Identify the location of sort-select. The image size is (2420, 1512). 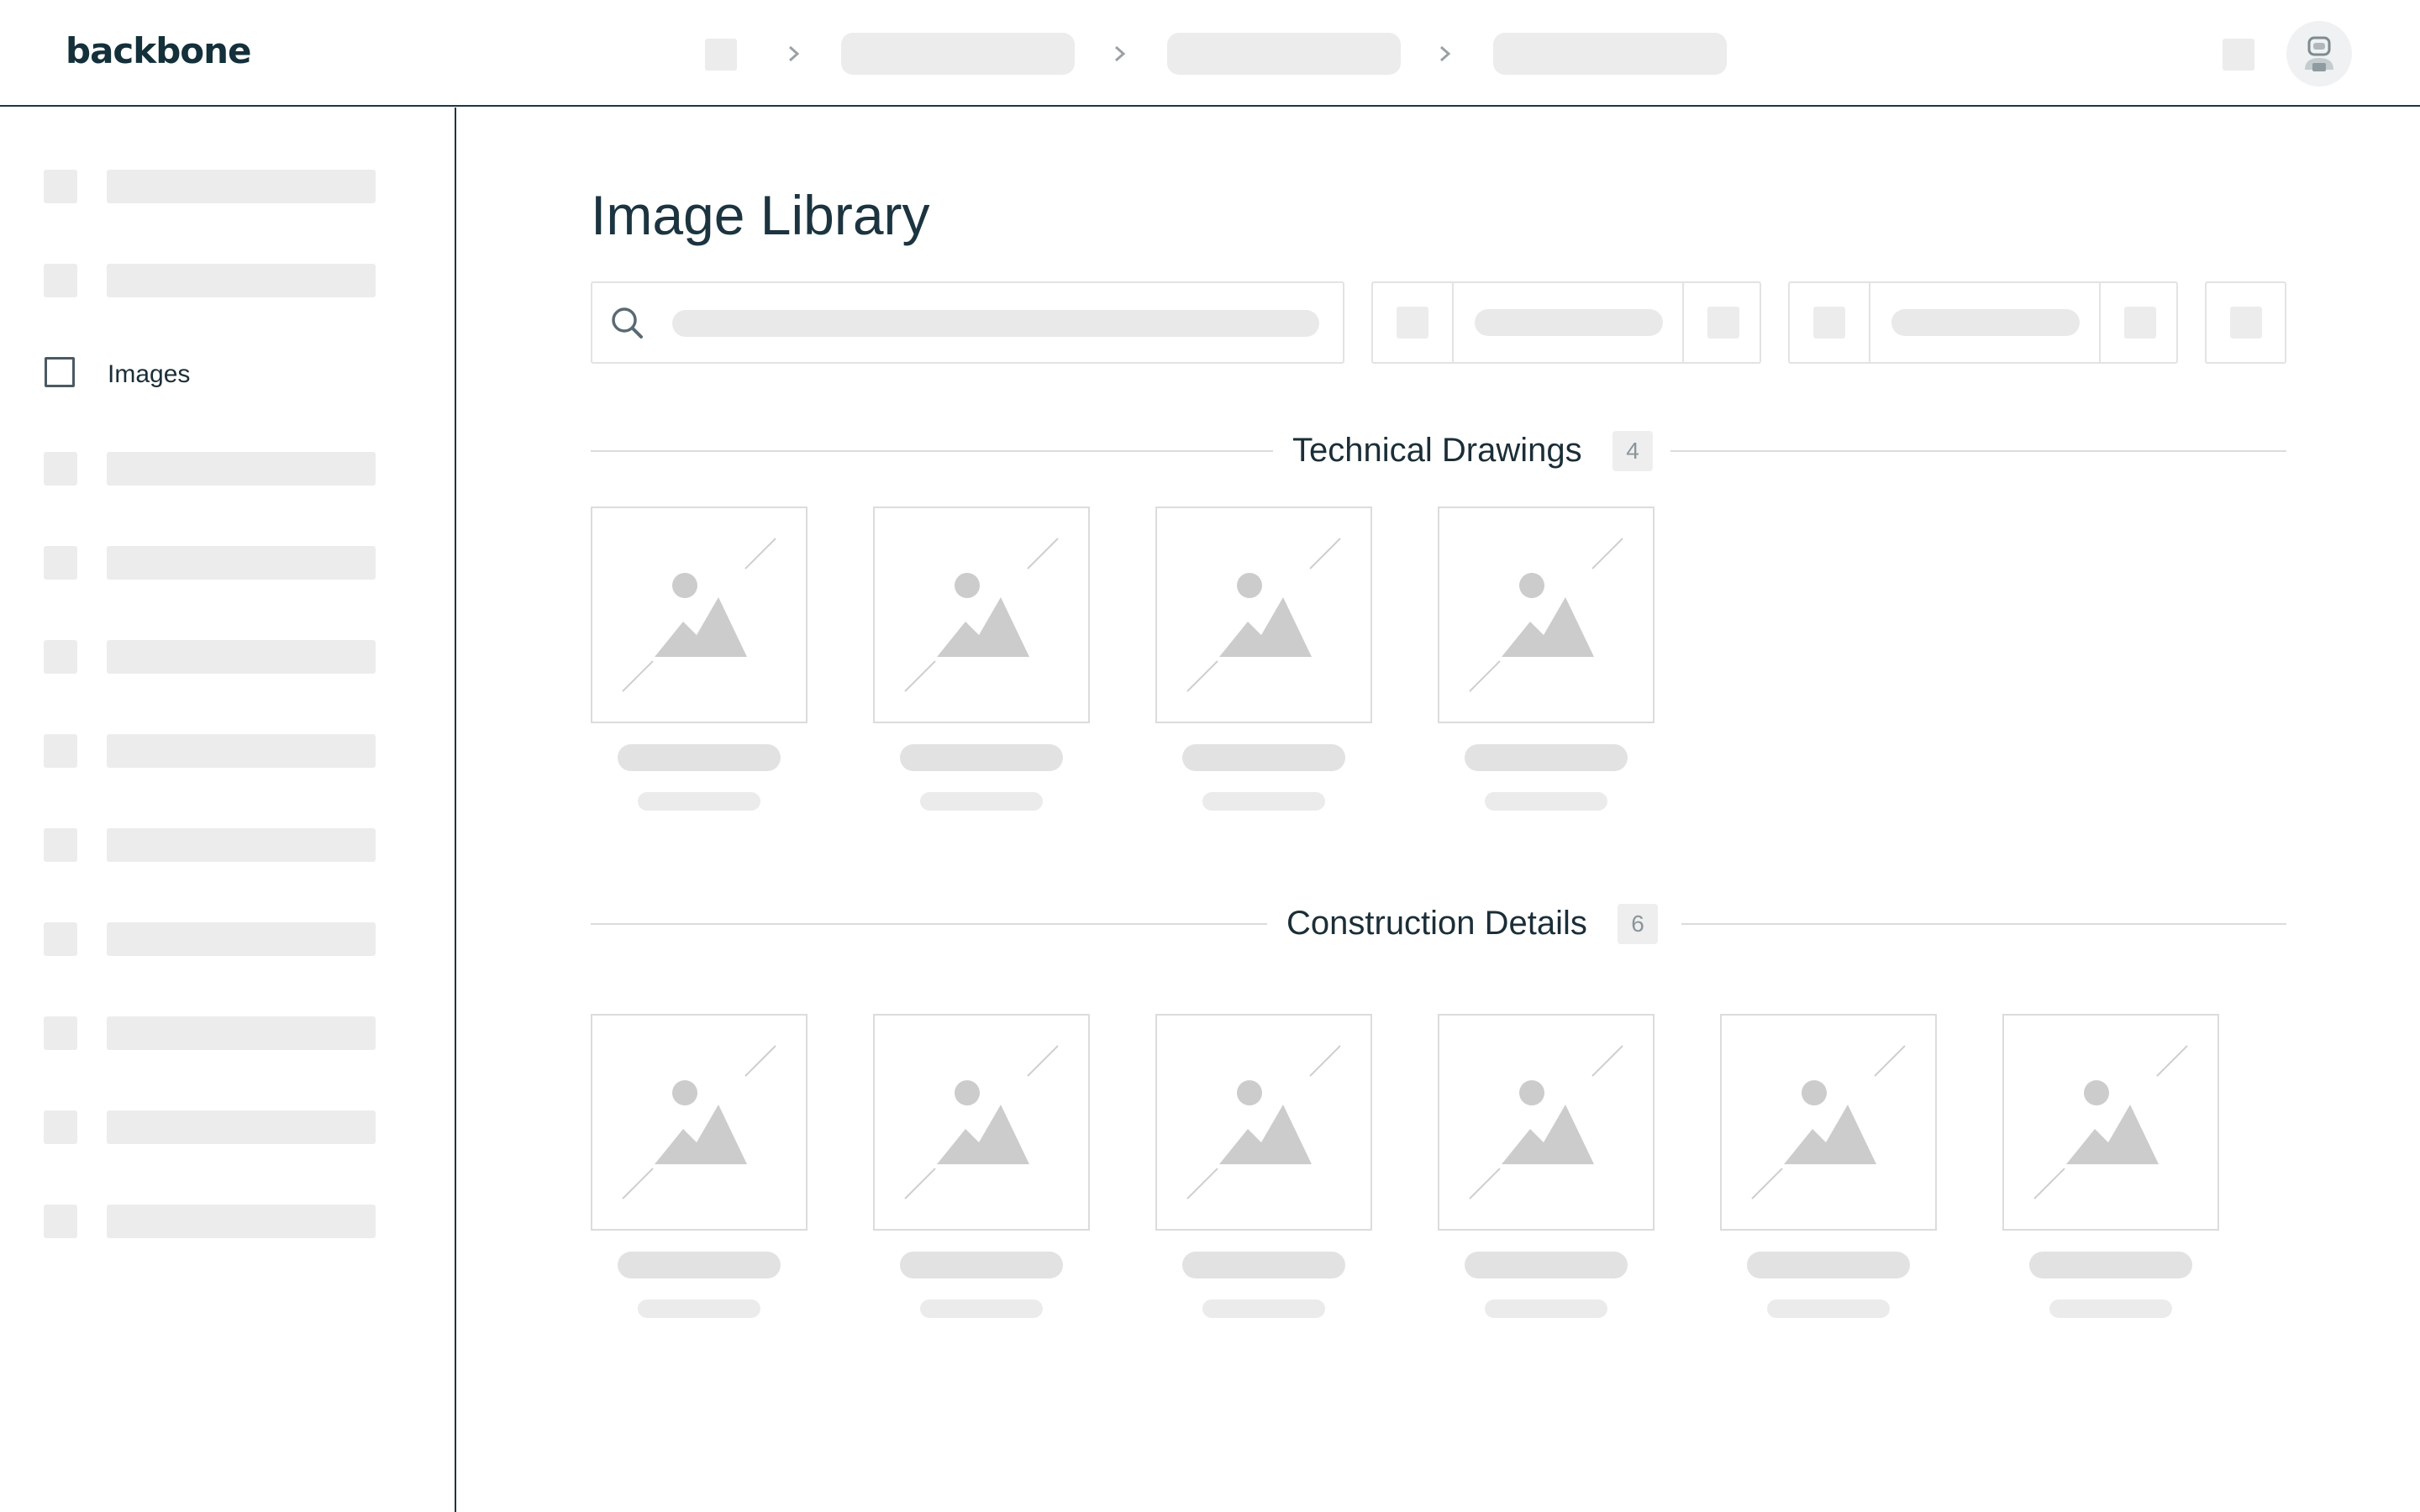
(1984, 322).